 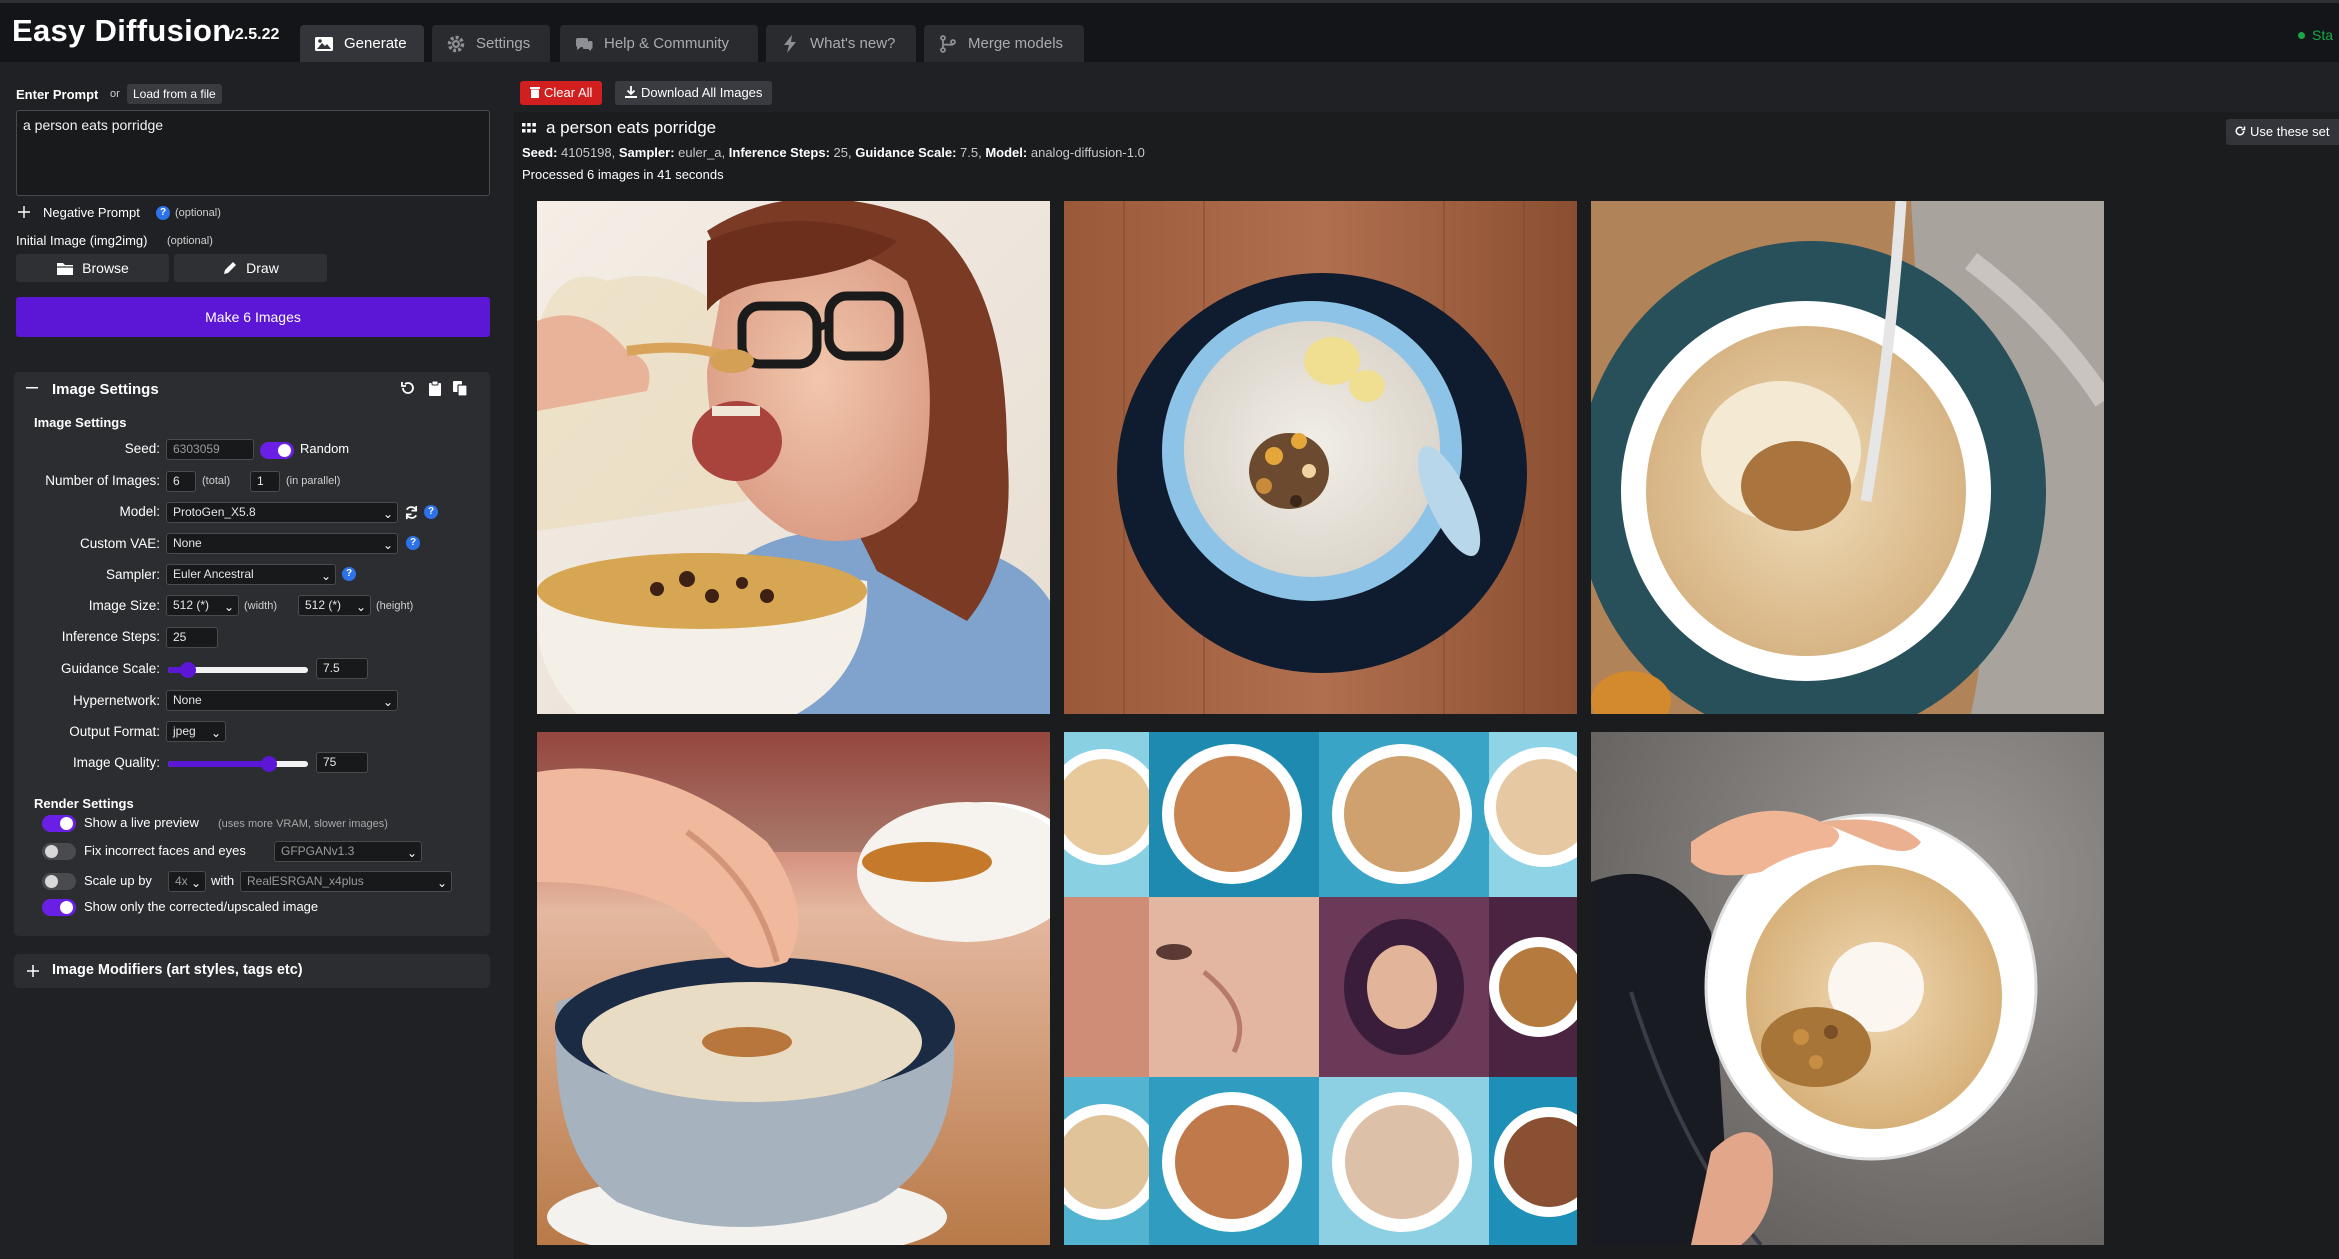 I want to click on negative-prompt-label: Negative Prompt, so click(x=91, y=212).